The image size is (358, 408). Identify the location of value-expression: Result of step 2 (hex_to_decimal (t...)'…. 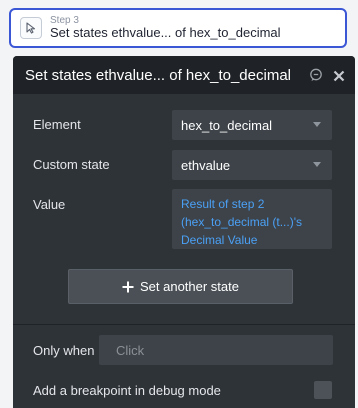
(252, 219).